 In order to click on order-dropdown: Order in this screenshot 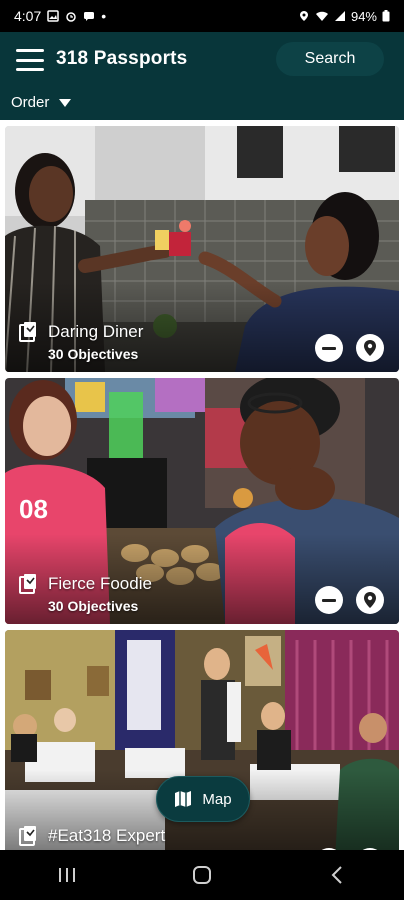, I will do `click(41, 102)`.